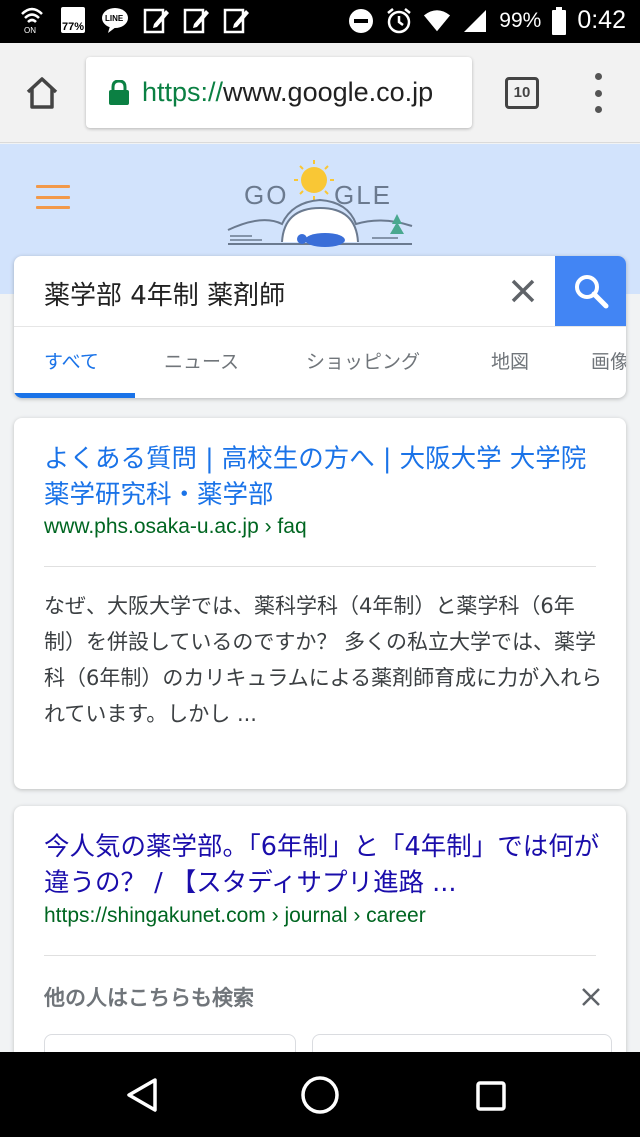 The height and width of the screenshot is (1137, 640). Describe the element at coordinates (201, 360) in the screenshot. I see `tab-news: ニュース` at that location.